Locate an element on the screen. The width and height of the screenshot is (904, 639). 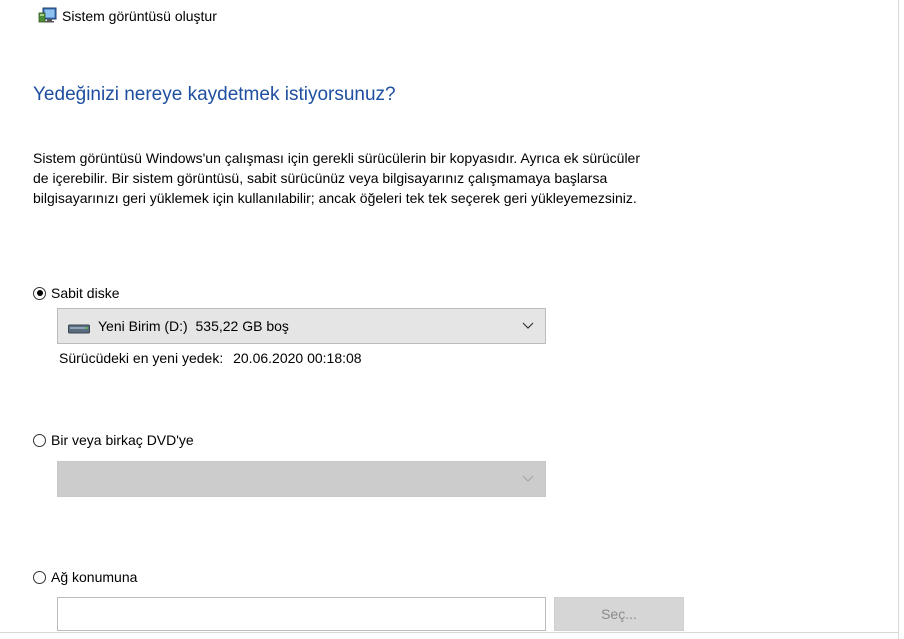
network-radio is located at coordinates (39, 577).